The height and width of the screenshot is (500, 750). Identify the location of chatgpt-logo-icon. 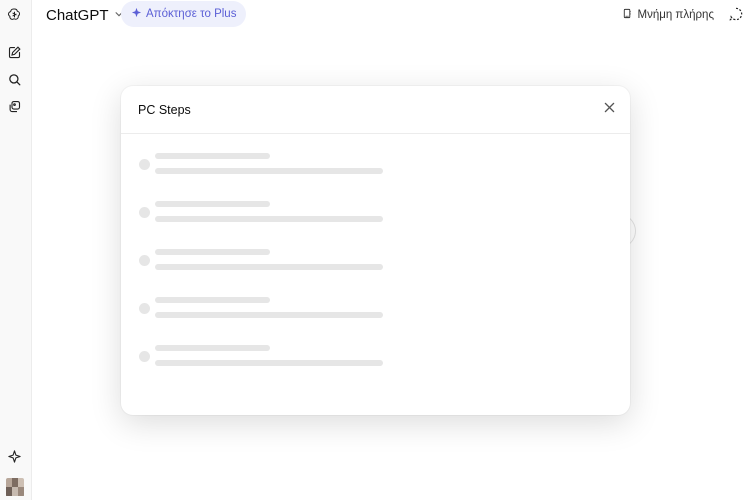
(14, 14).